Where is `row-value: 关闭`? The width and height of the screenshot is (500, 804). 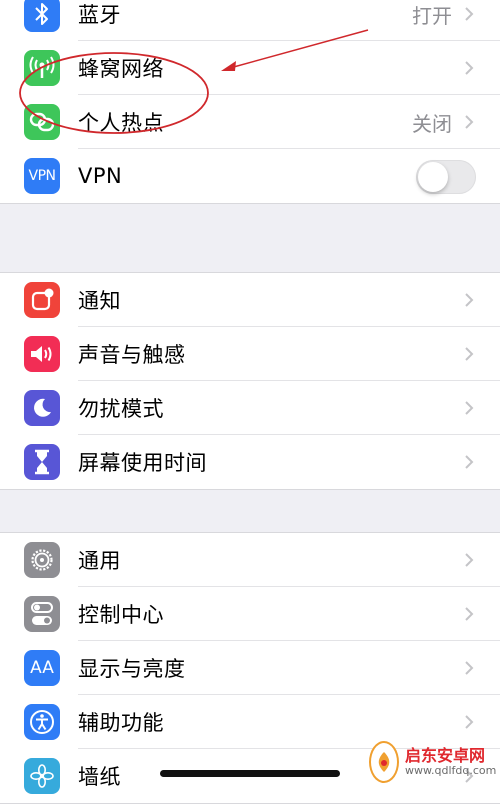 row-value: 关闭 is located at coordinates (432, 123).